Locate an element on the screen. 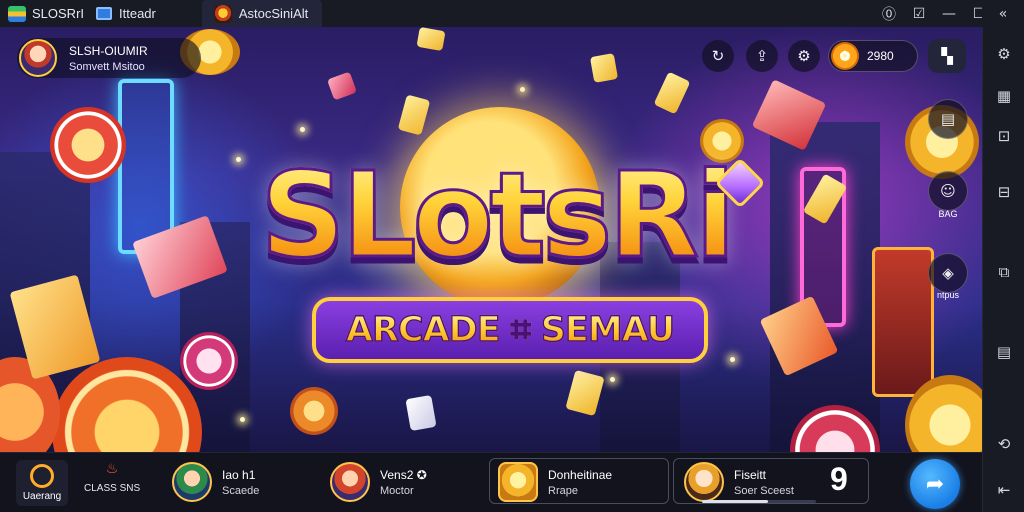  home-arrow-icon: ⇤ is located at coordinates (1004, 490).